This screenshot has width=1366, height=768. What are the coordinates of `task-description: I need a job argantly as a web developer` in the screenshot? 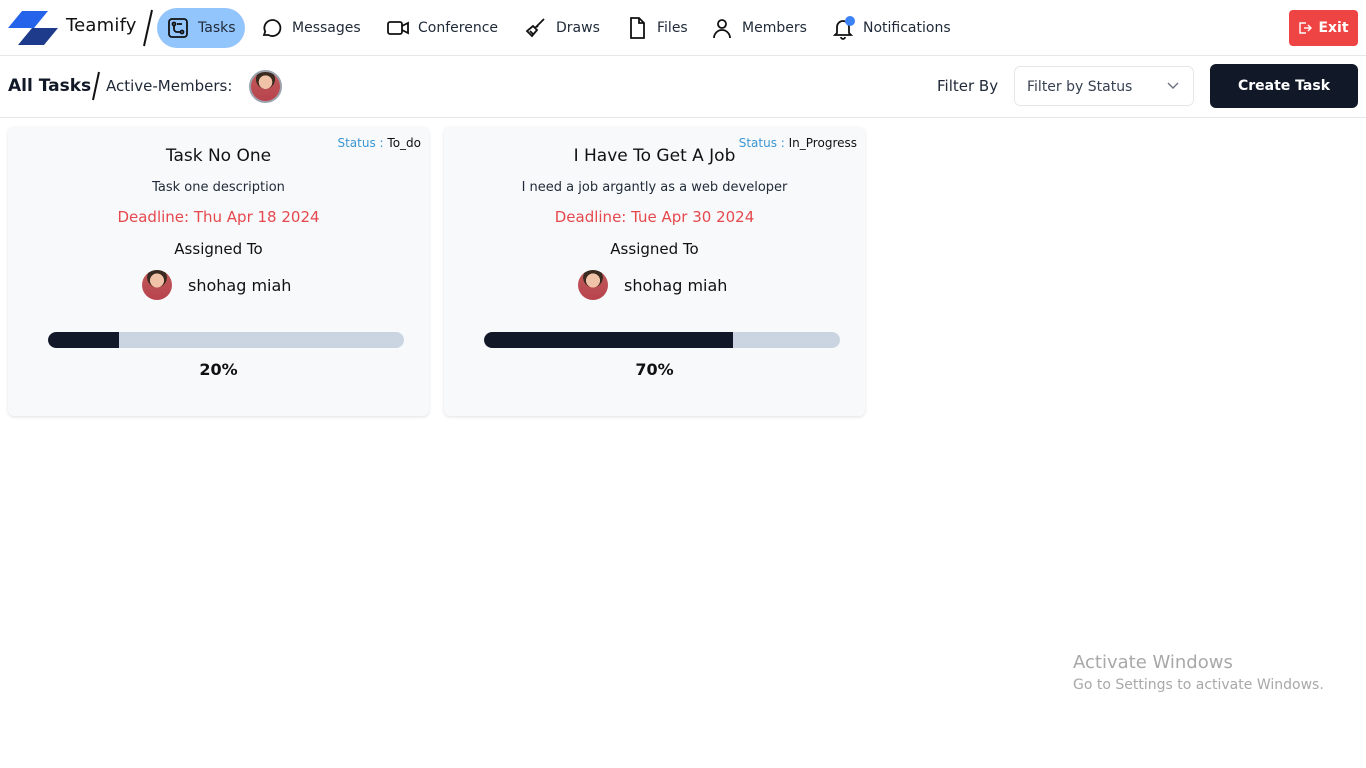 It's located at (654, 187).